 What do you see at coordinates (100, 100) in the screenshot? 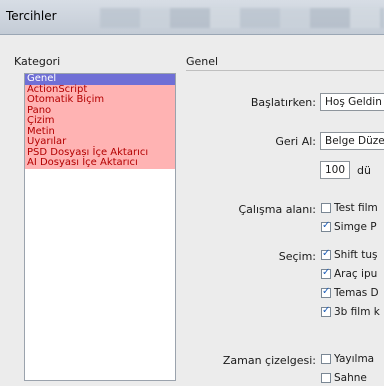
I see `category-item-otomatik-bicim: Otomatik Biçim` at bounding box center [100, 100].